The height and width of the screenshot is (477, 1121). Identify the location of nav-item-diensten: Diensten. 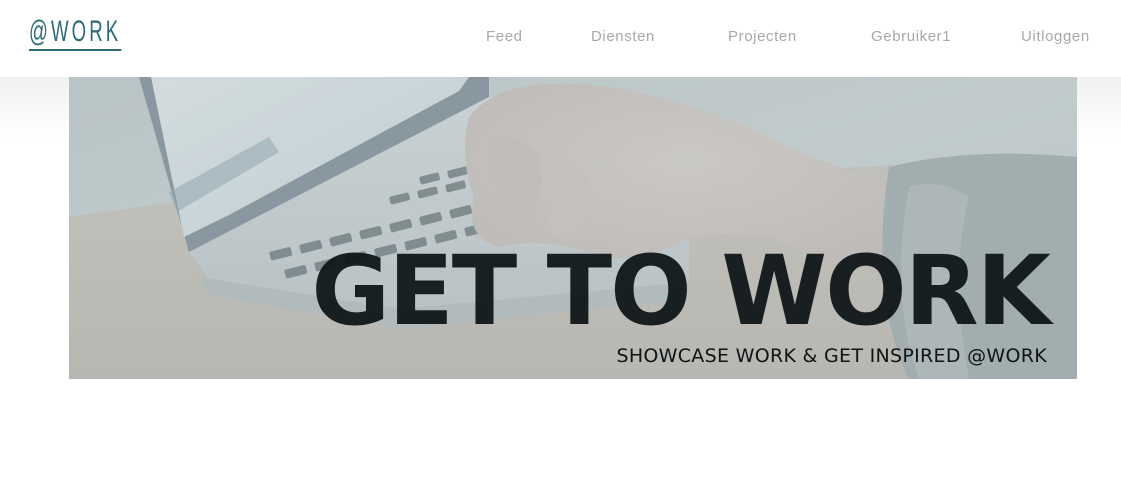
(623, 36).